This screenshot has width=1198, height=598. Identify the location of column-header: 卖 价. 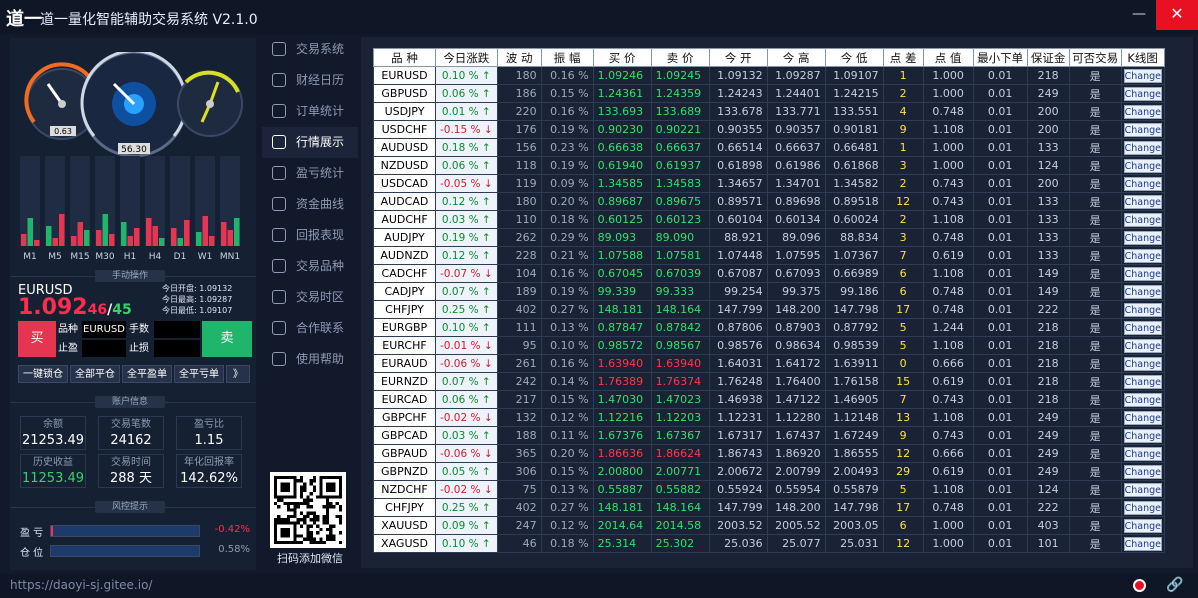
(680, 57).